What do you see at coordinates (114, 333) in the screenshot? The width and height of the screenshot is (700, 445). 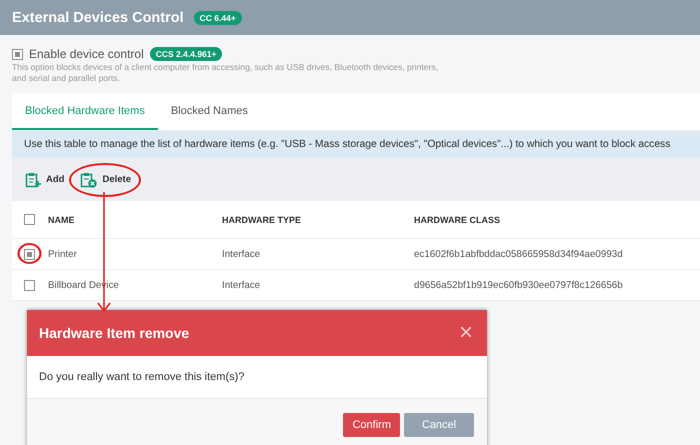 I see `dialog-title: Hardware Item remove` at bounding box center [114, 333].